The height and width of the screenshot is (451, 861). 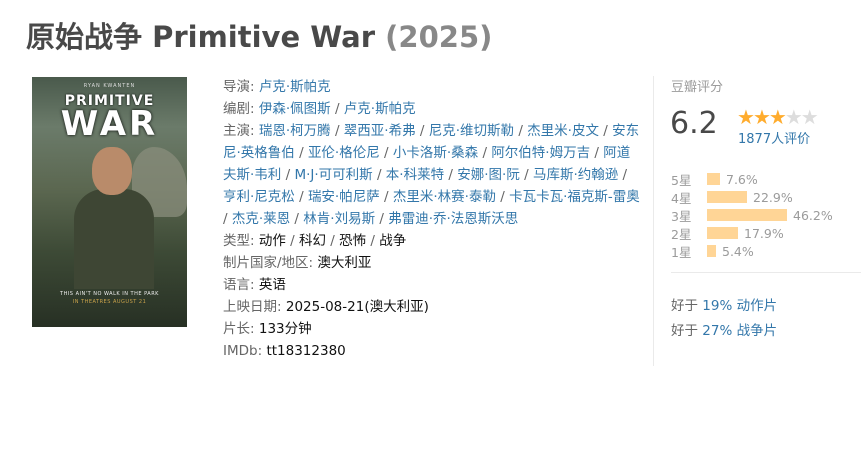 I want to click on rating-stars: ★★★★★, so click(x=778, y=117).